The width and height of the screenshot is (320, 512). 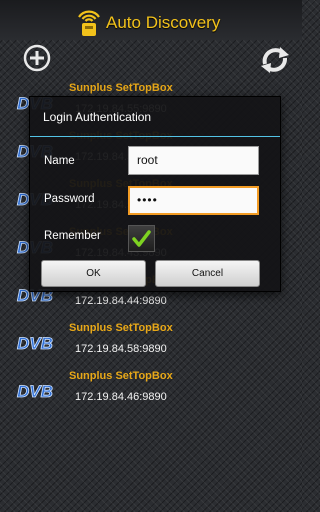 I want to click on device-address: 172.19.84.44:9890, so click(x=121, y=301).